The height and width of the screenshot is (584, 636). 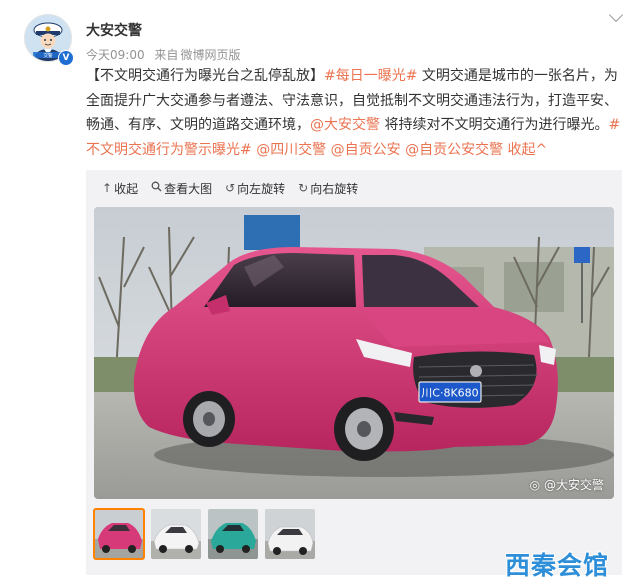 What do you see at coordinates (261, 188) in the screenshot?
I see `rotate-left-label: 向左旋转` at bounding box center [261, 188].